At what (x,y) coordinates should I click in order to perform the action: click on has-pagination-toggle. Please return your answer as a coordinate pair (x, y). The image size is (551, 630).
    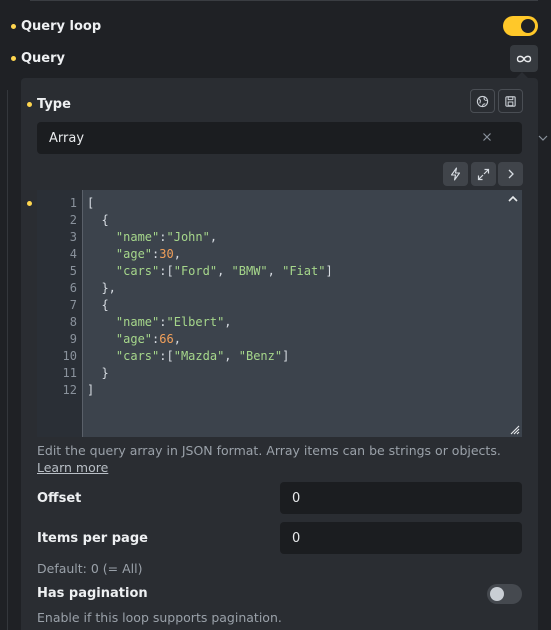
    Looking at the image, I should click on (504, 594).